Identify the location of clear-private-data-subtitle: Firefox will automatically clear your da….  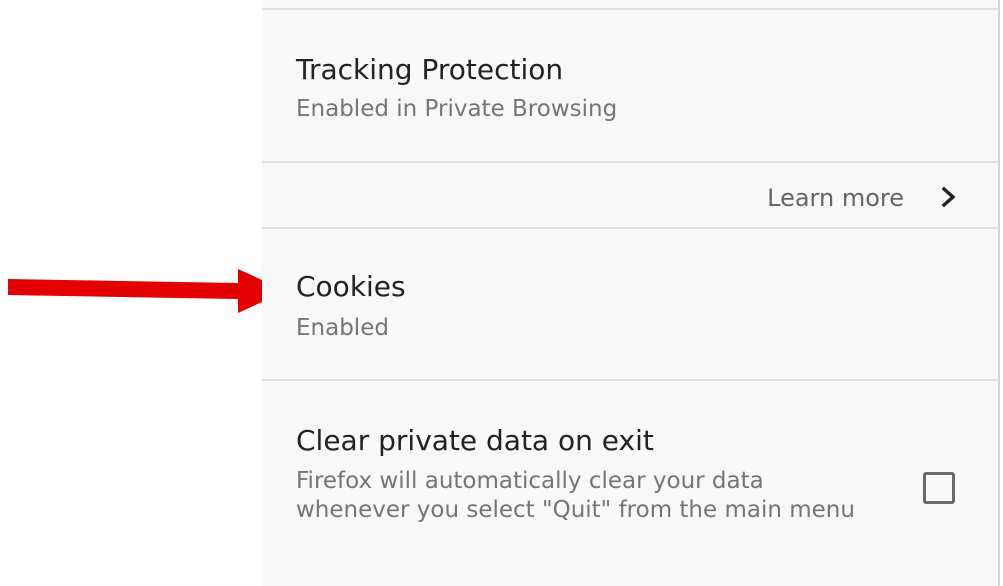
(575, 495).